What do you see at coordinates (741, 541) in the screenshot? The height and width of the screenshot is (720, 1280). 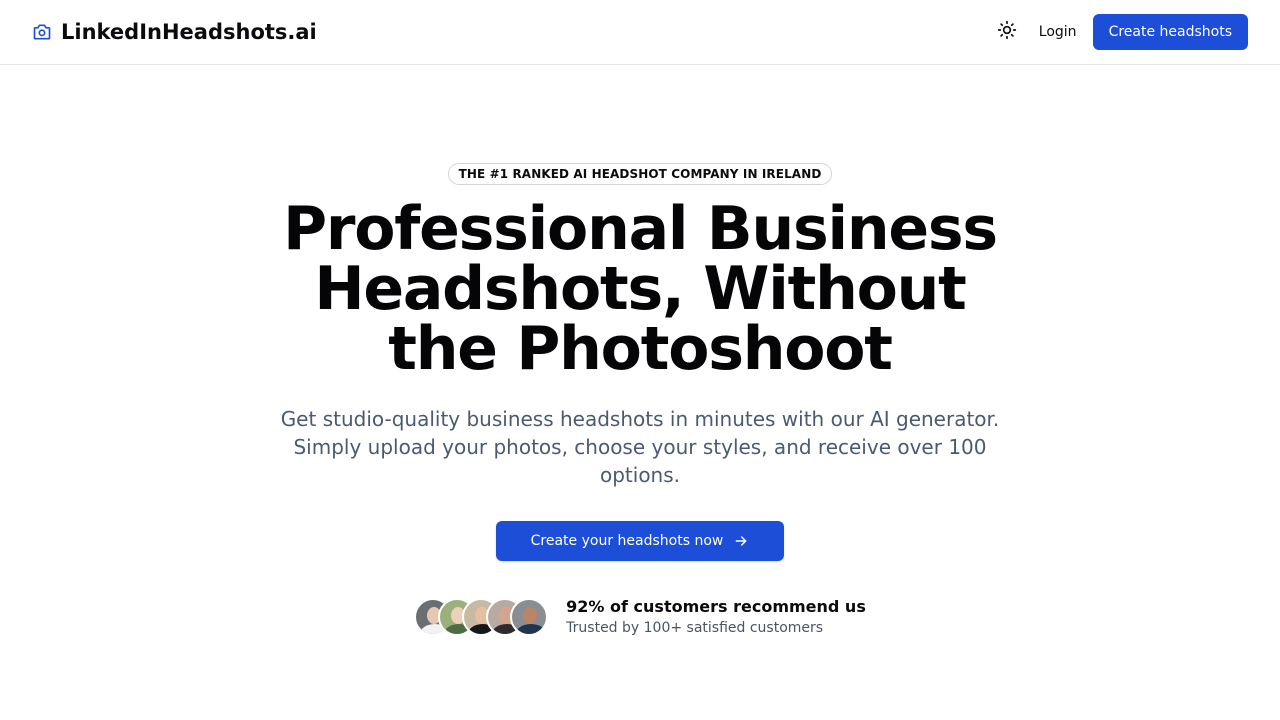 I see `arrow-right-icon` at bounding box center [741, 541].